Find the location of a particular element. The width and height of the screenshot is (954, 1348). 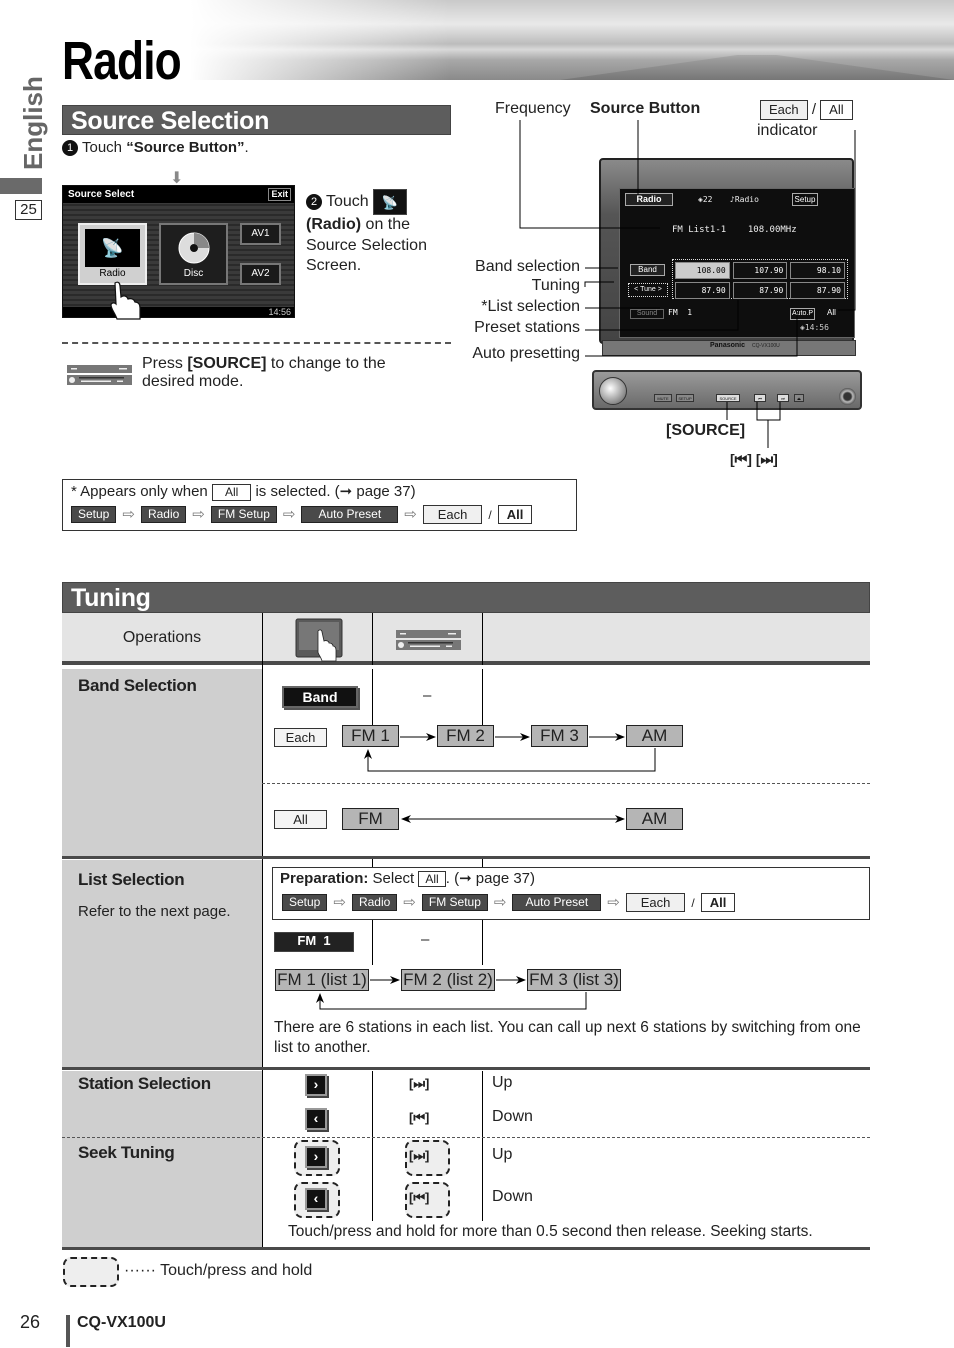

next-key: [⏭] is located at coordinates (419, 1083).